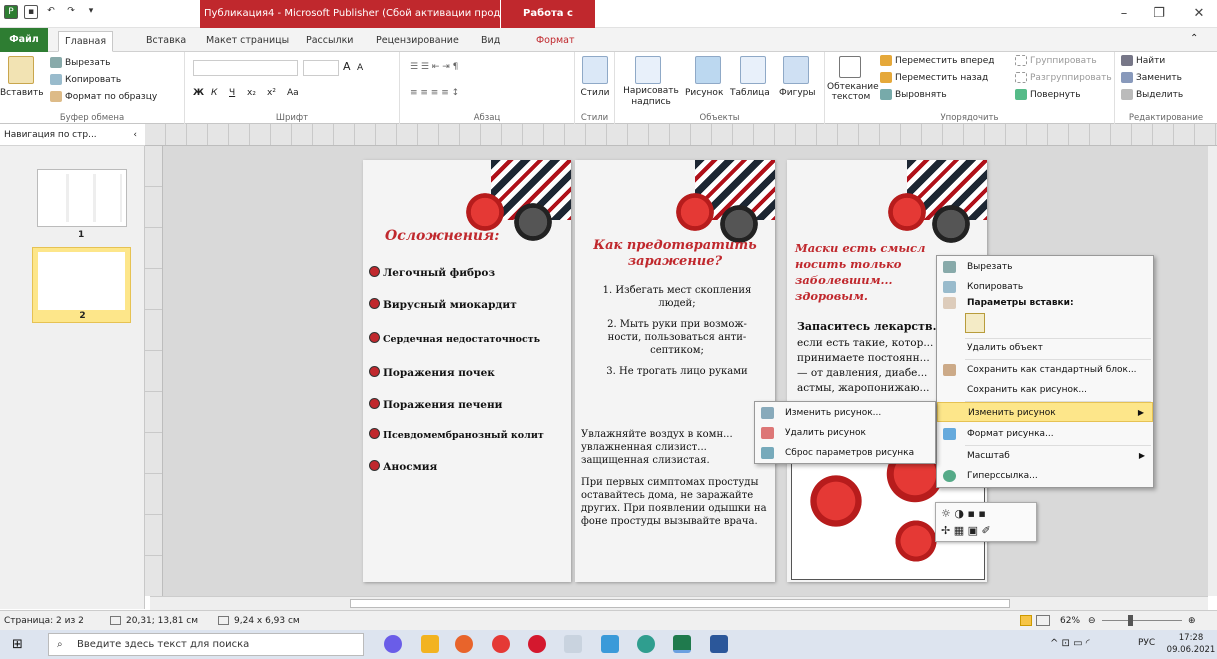 The width and height of the screenshot is (1217, 659). What do you see at coordinates (595, 93) in the screenshot?
I see `styles-button: Стили` at bounding box center [595, 93].